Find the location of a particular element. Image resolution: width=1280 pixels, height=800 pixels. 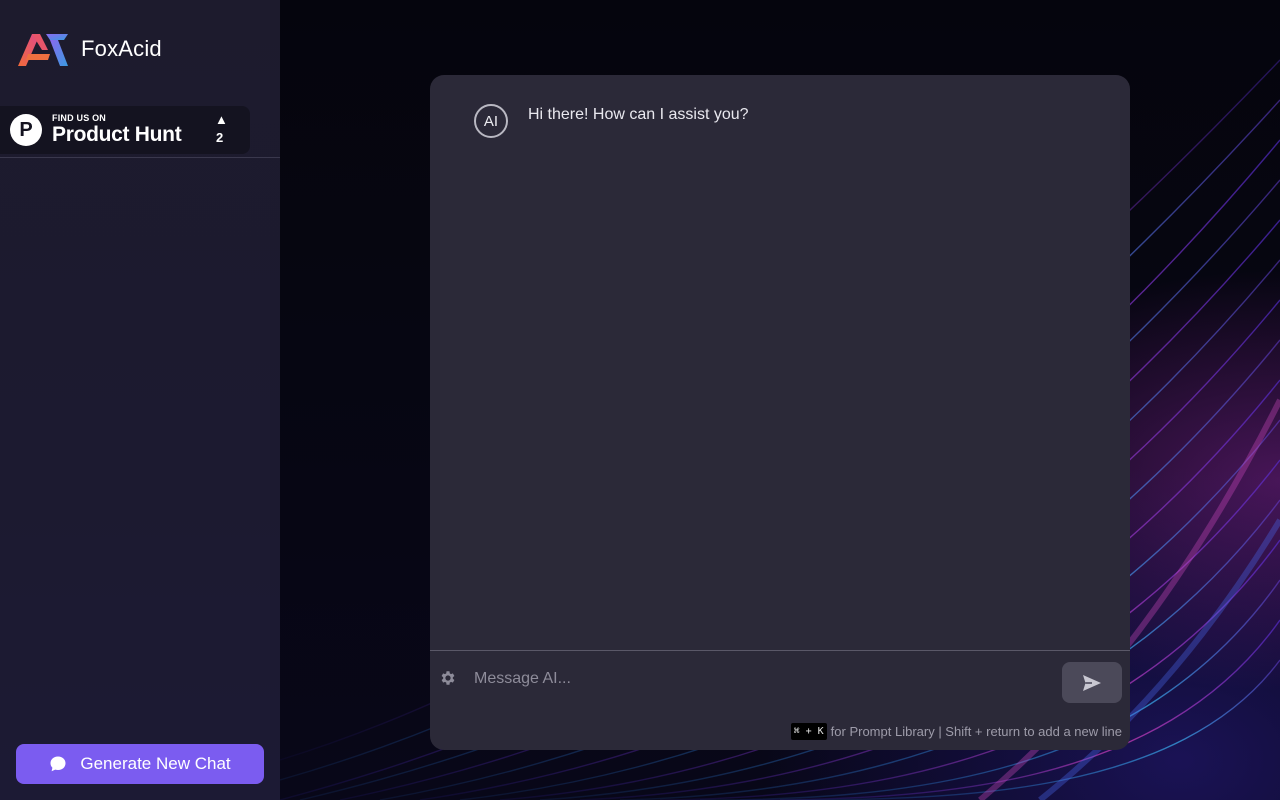

upvote-count: 2 is located at coordinates (220, 137).